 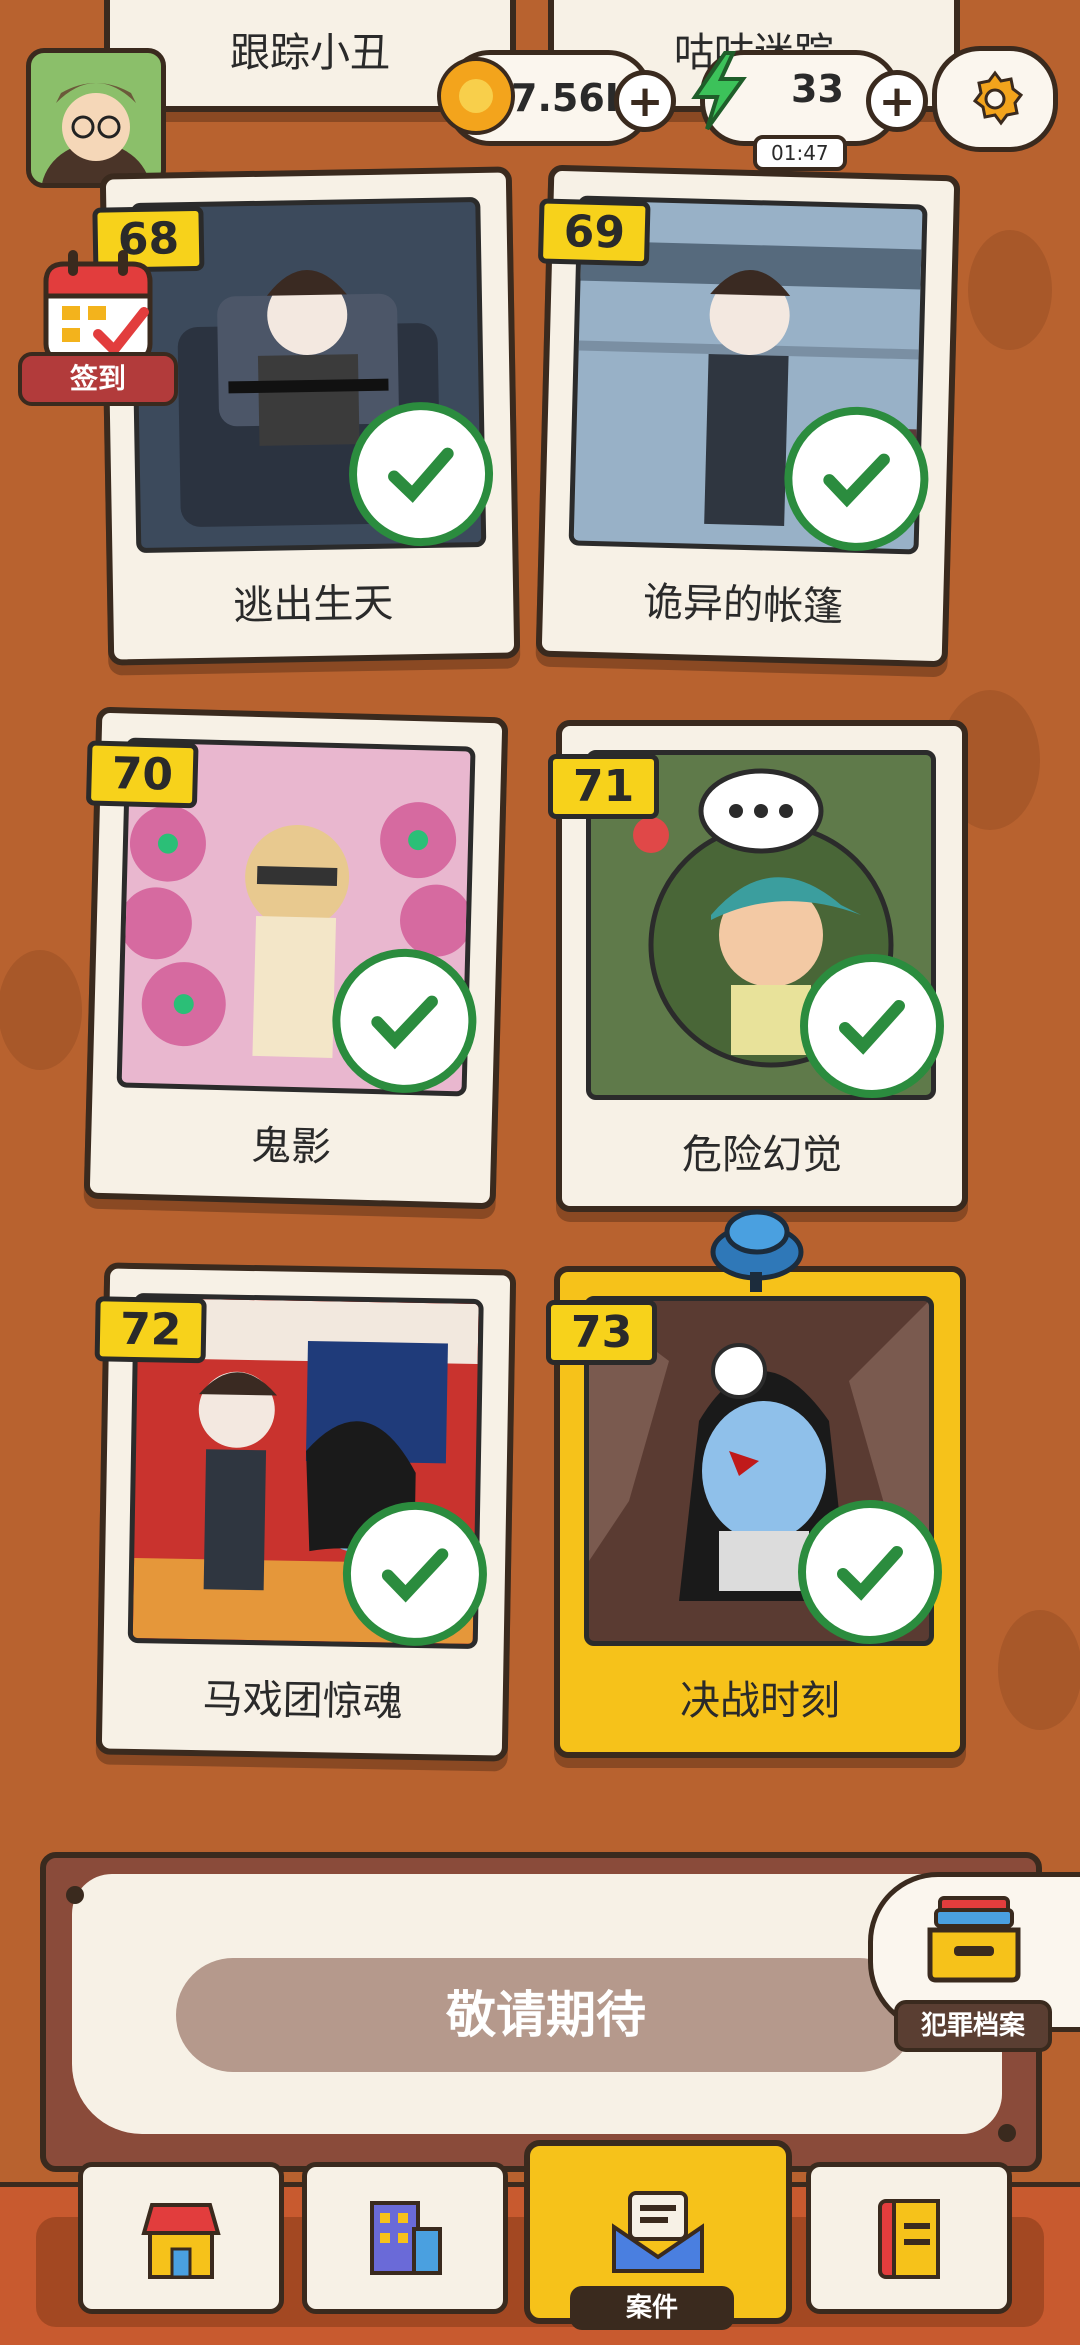 I want to click on nav-shop, so click(x=181, y=2238).